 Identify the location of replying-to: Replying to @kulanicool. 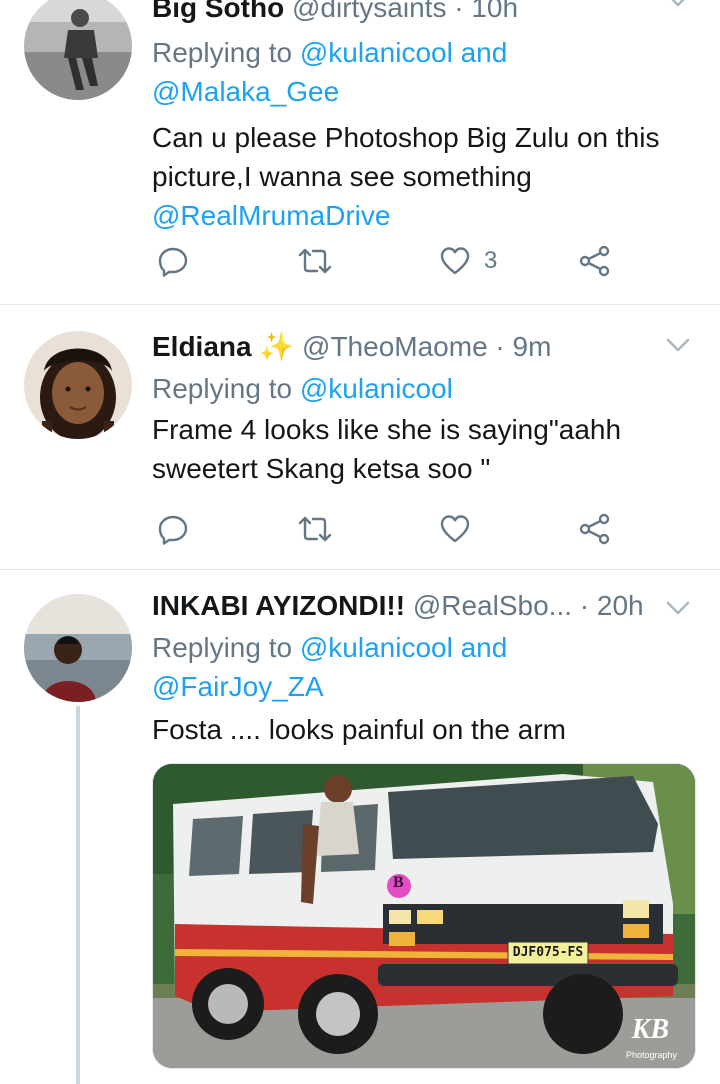
(426, 388).